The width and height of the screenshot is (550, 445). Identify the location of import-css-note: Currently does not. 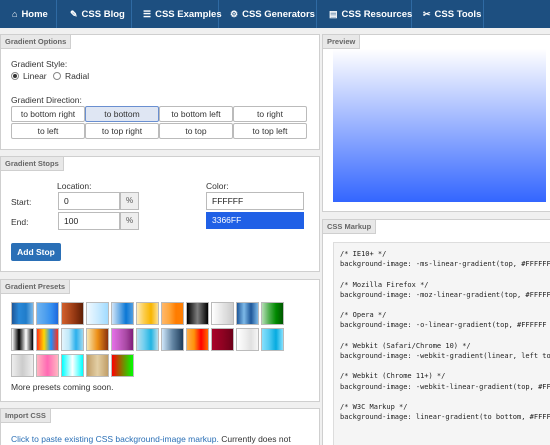
(254, 439).